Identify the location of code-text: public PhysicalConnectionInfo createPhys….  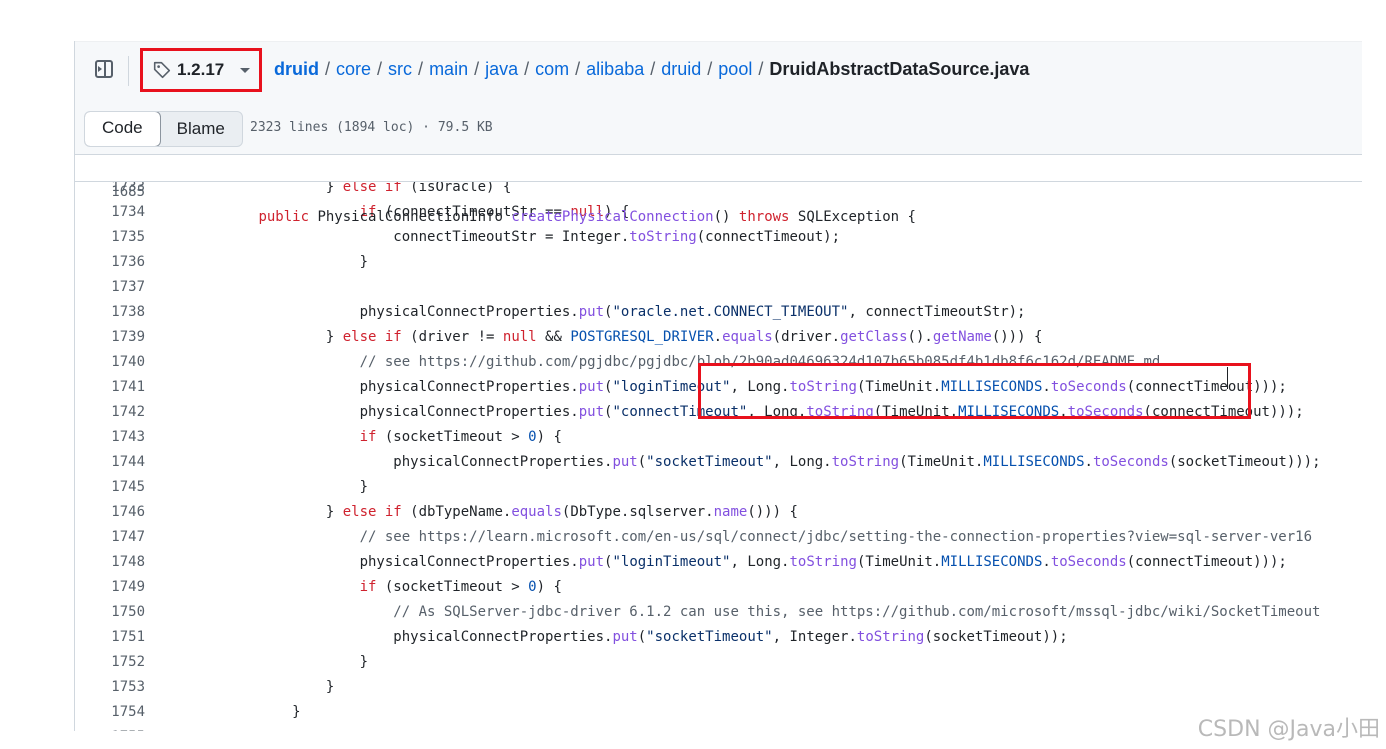
(587, 217).